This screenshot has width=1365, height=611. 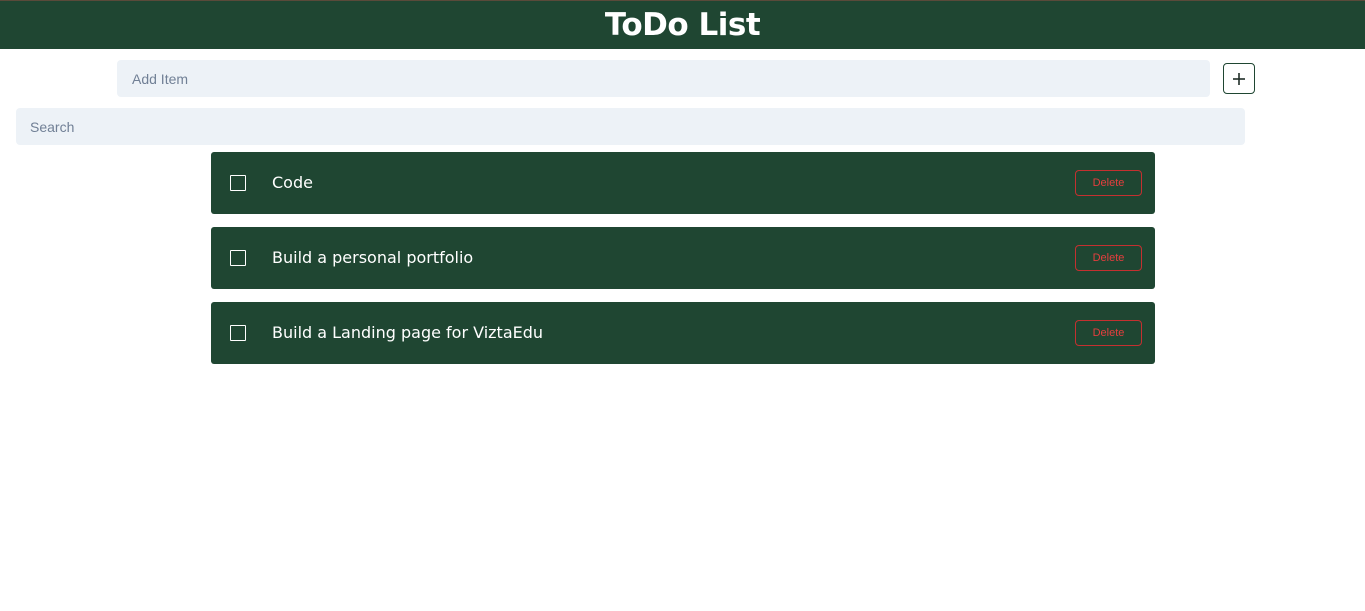 What do you see at coordinates (292, 182) in the screenshot?
I see `todo-text: Code` at bounding box center [292, 182].